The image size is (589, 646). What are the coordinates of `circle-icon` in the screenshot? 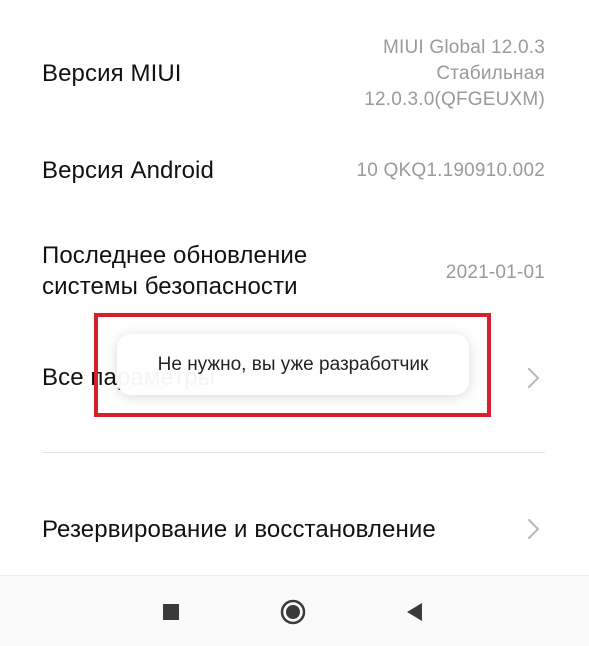 It's located at (293, 612).